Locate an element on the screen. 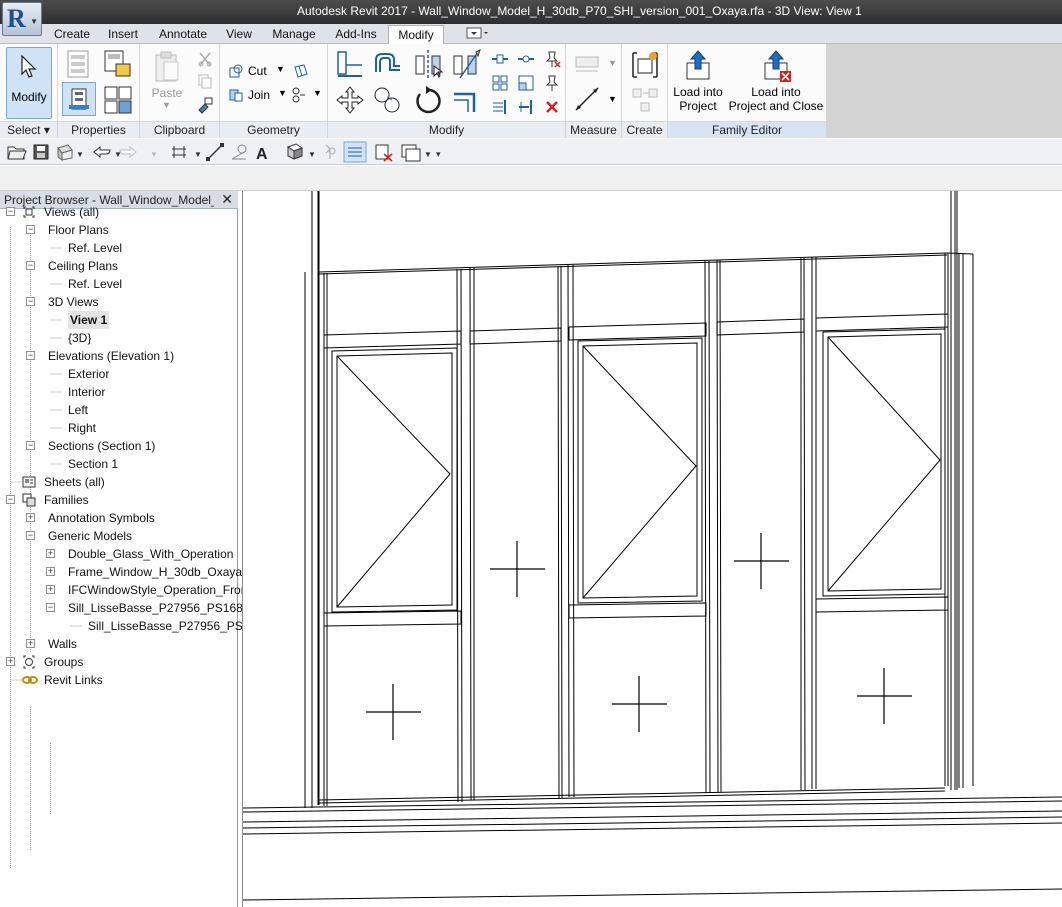  switch-windows-icon is located at coordinates (411, 153).